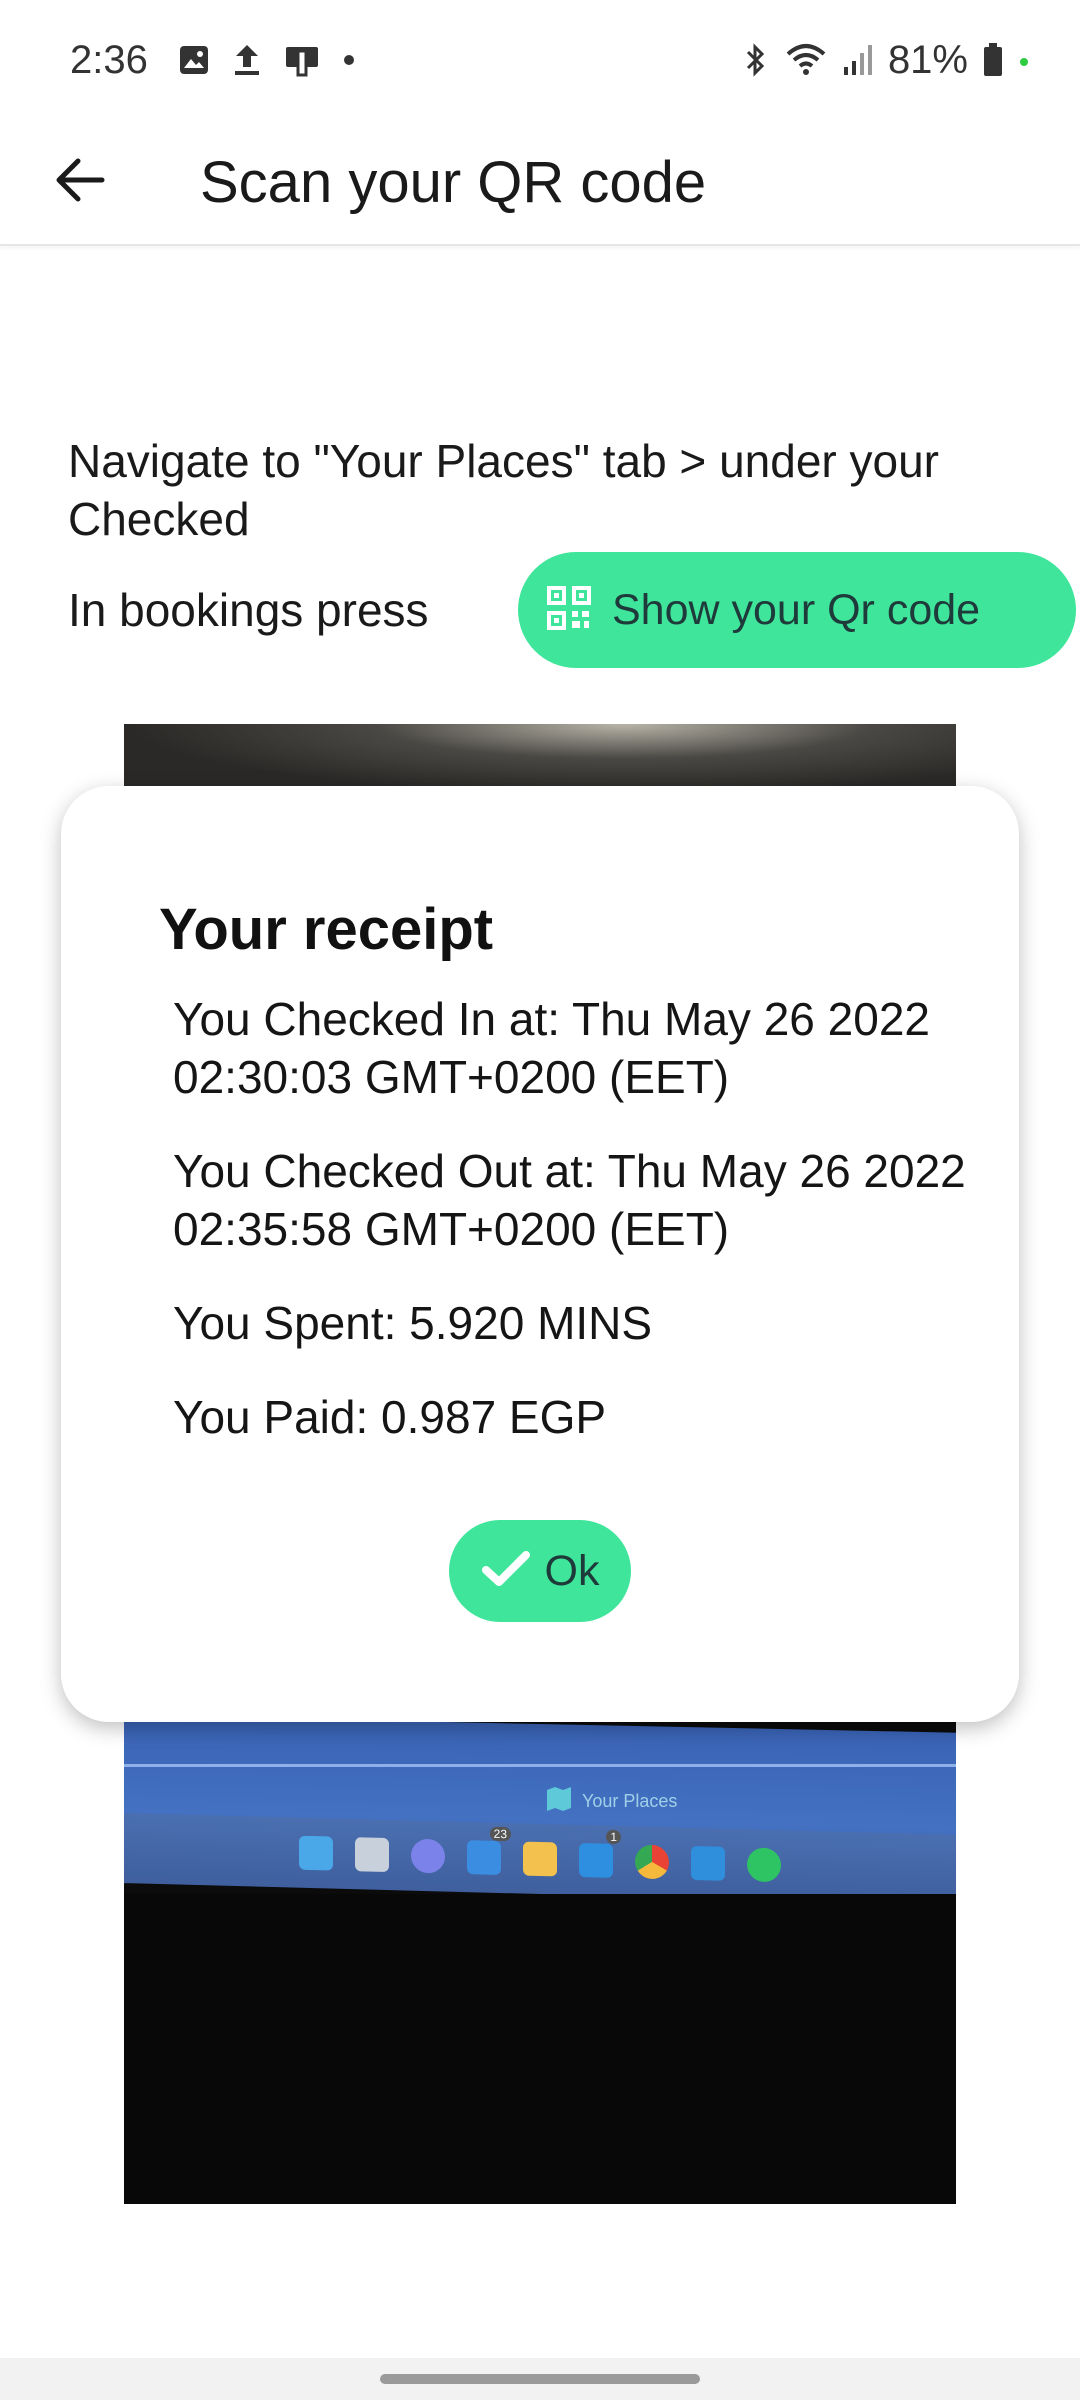 The height and width of the screenshot is (2400, 1080). Describe the element at coordinates (390, 1417) in the screenshot. I see `amount-paid-text: You Paid: 0.987 EGP` at that location.